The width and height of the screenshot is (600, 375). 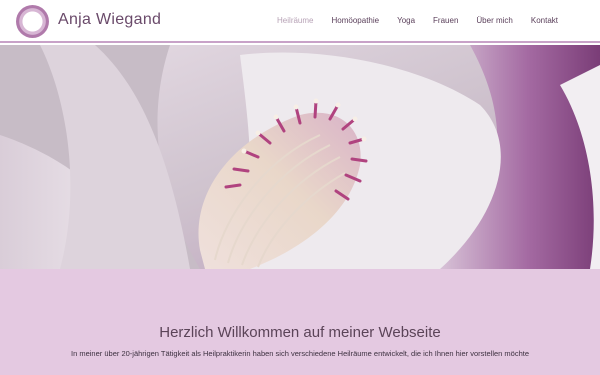 I want to click on welcome-title: Herzlich Willkommen auf meiner Webseite, so click(x=300, y=332).